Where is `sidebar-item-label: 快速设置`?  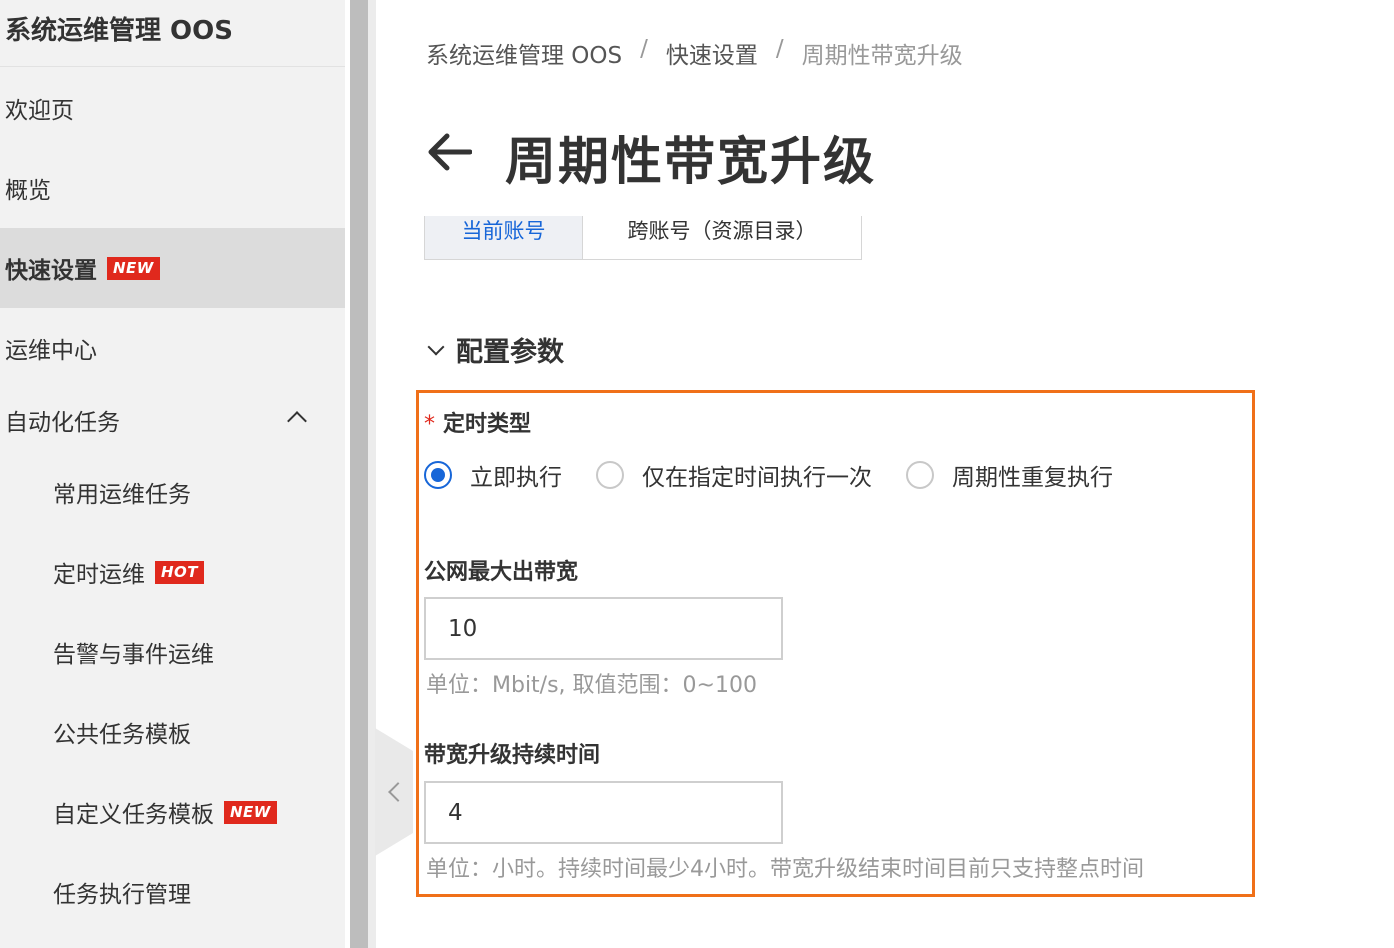
sidebar-item-label: 快速设置 is located at coordinates (51, 271).